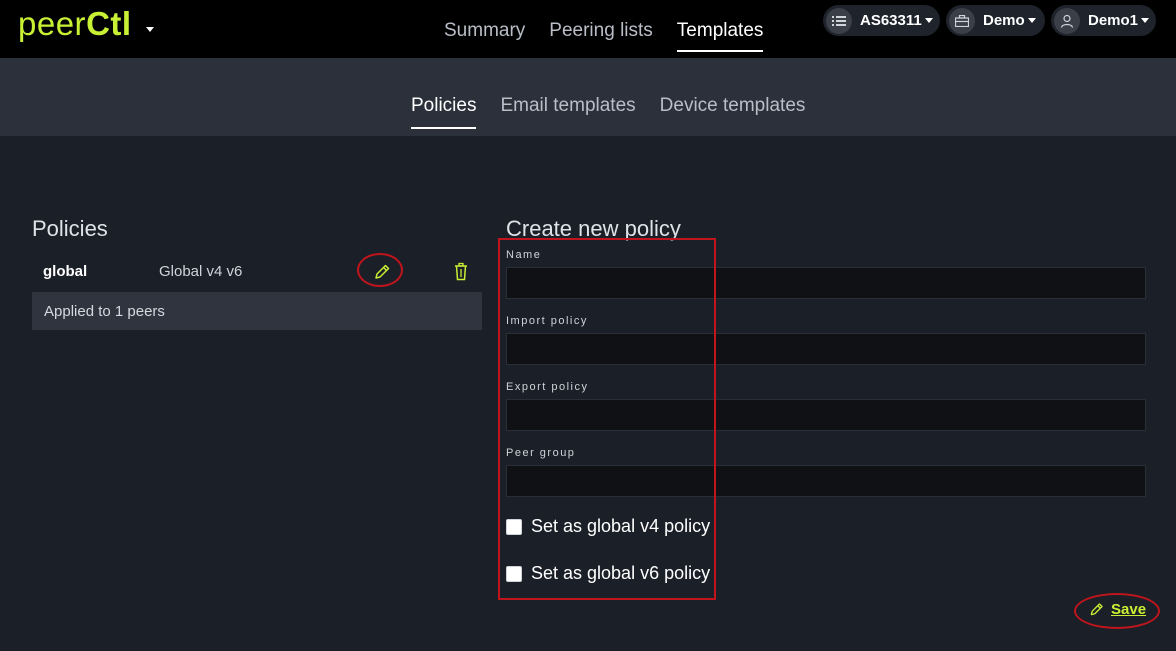  I want to click on user-dropdown: Demo1, so click(1103, 20).